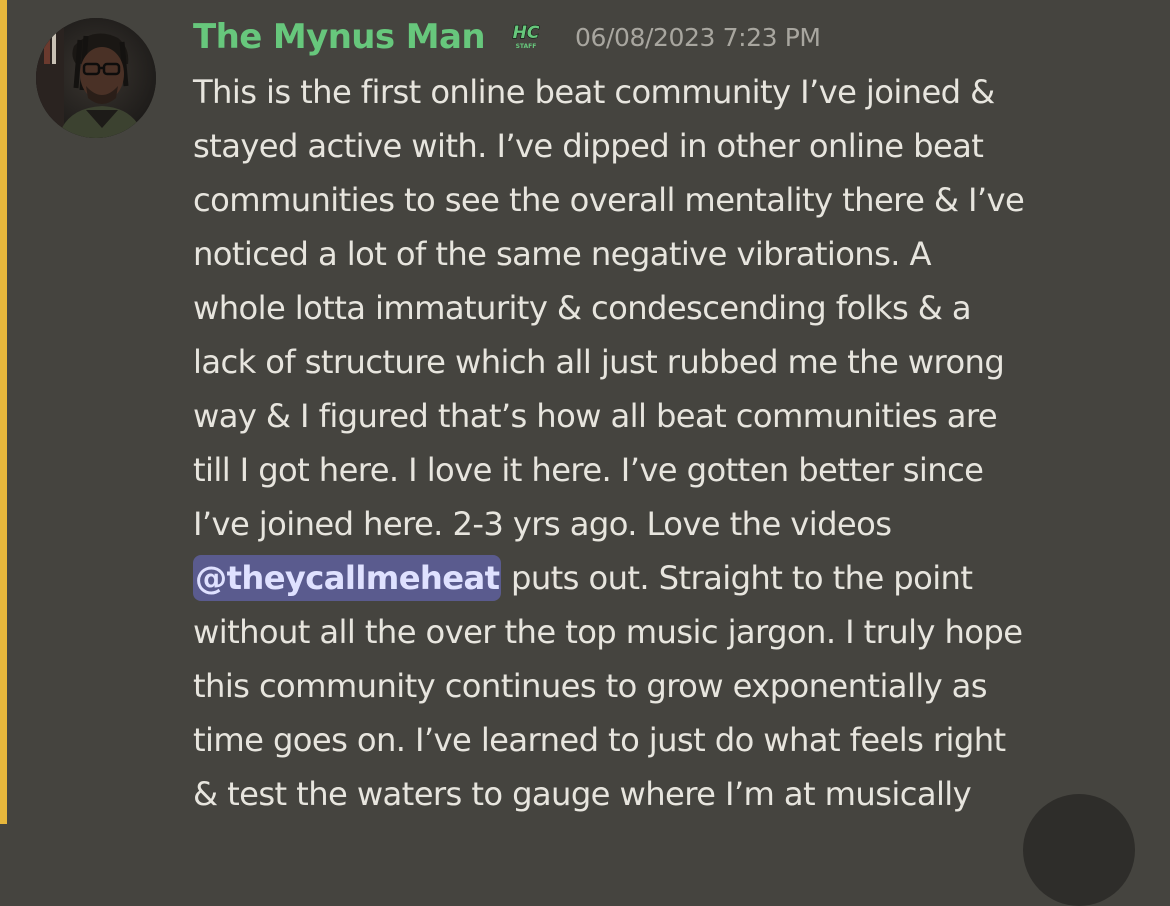 The width and height of the screenshot is (1170, 906). I want to click on avatar, so click(96, 78).